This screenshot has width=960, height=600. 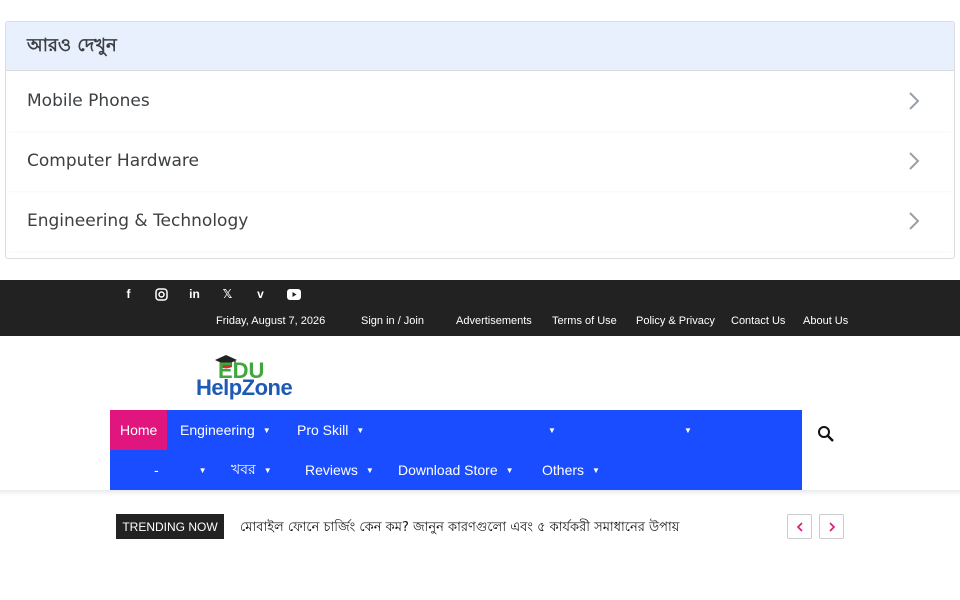 I want to click on menu-item-label: খবর, so click(x=243, y=469).